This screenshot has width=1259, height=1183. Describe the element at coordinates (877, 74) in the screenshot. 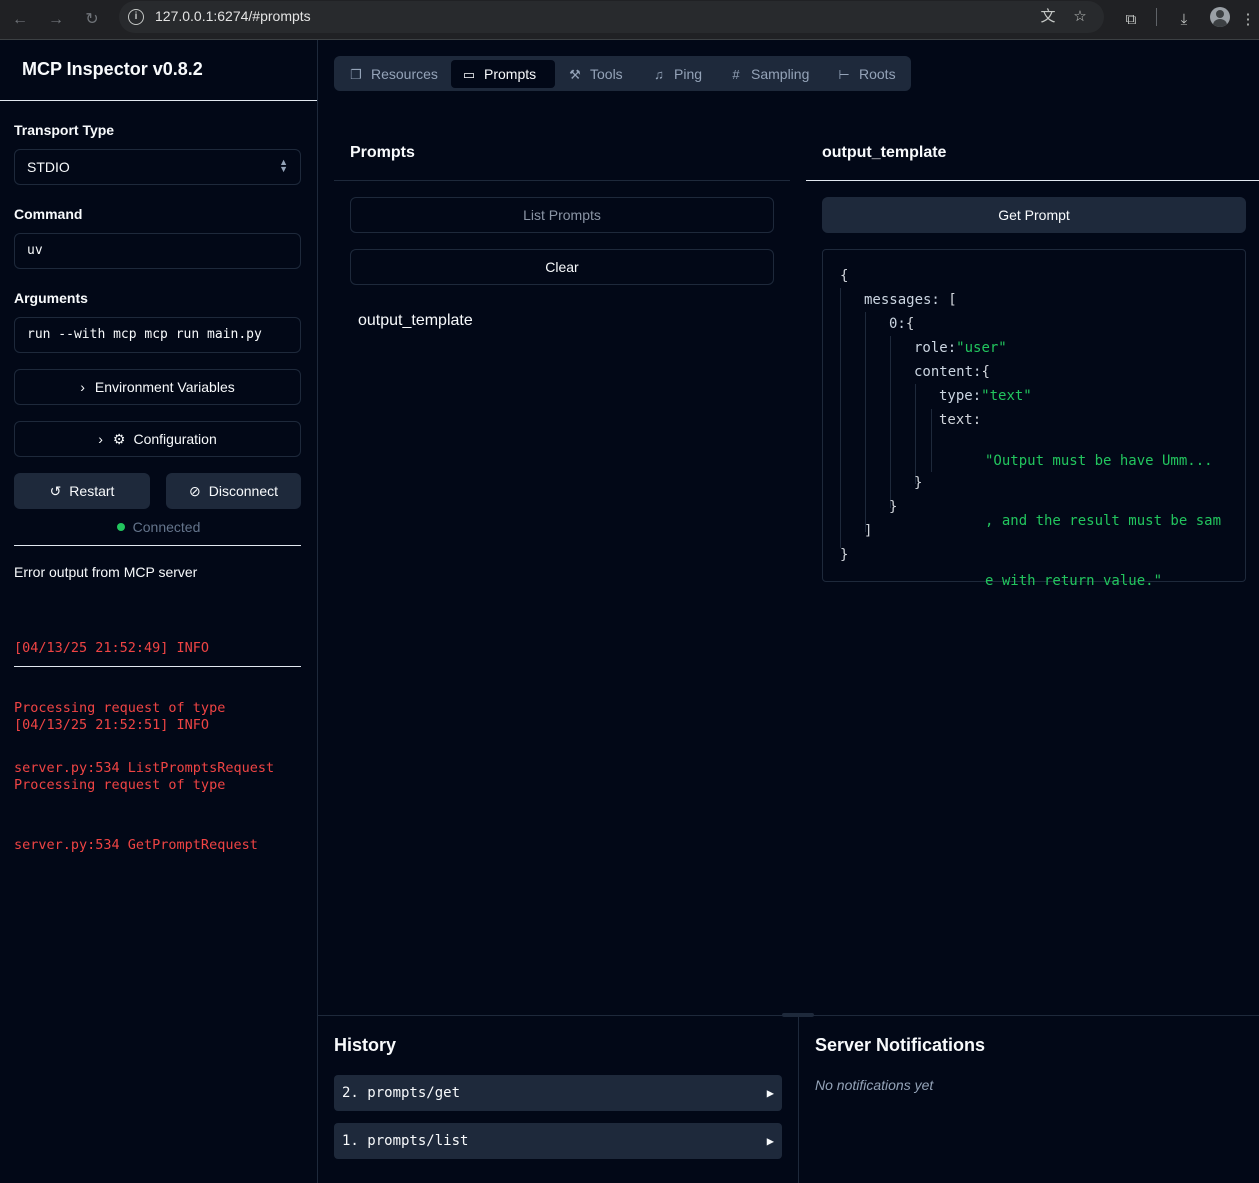

I see `tab-label: Roots` at that location.